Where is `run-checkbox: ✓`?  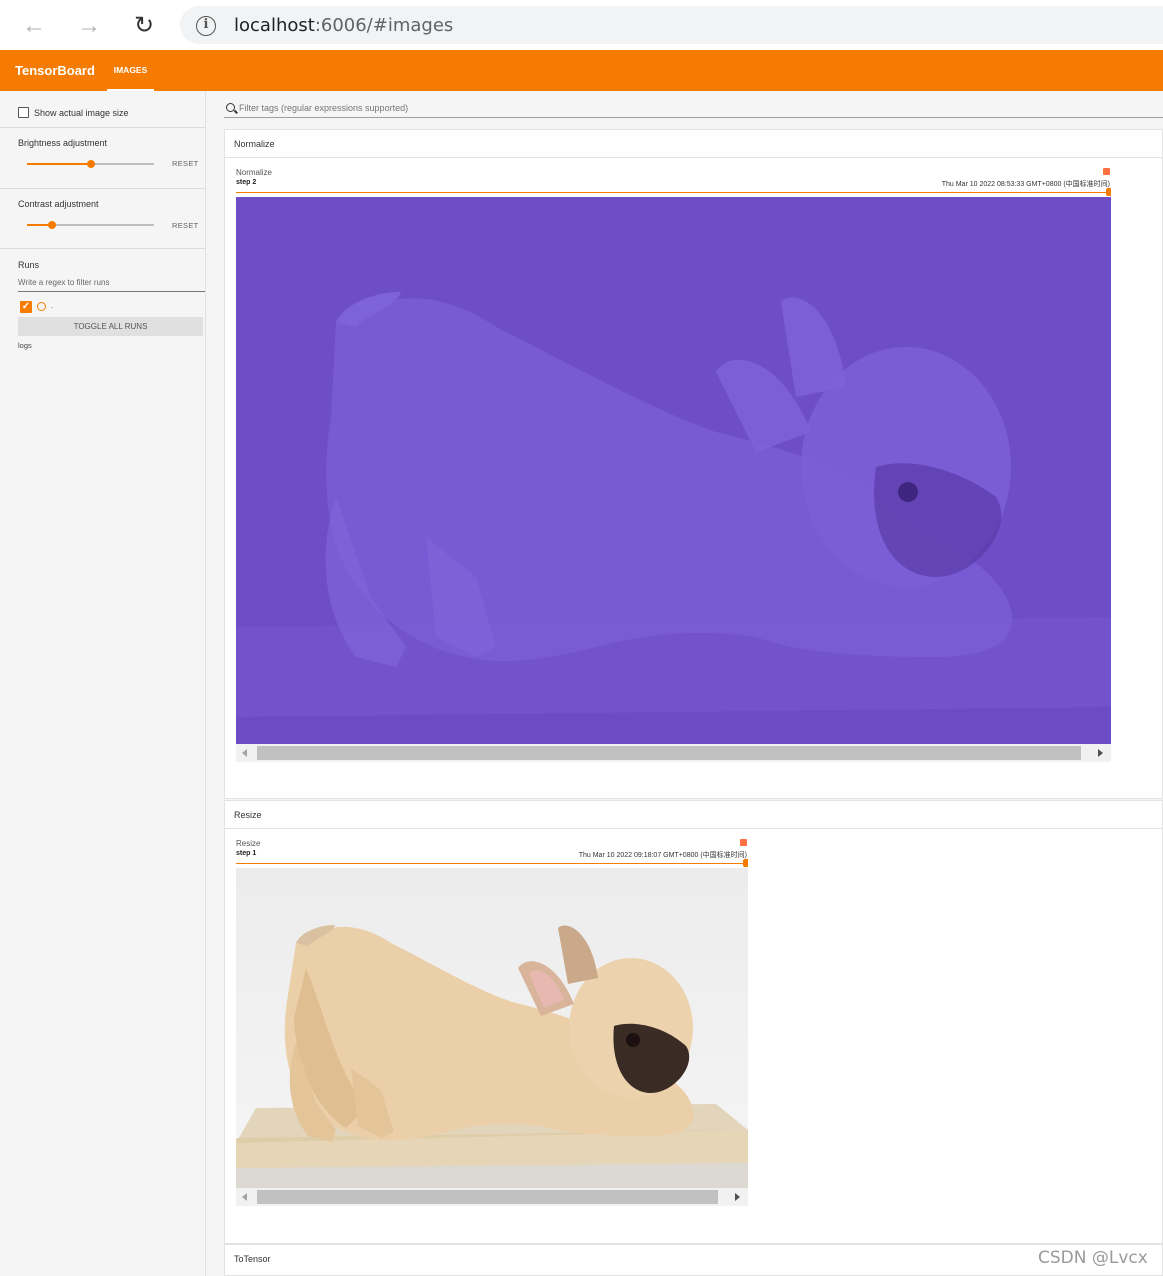
run-checkbox: ✓ is located at coordinates (26, 307).